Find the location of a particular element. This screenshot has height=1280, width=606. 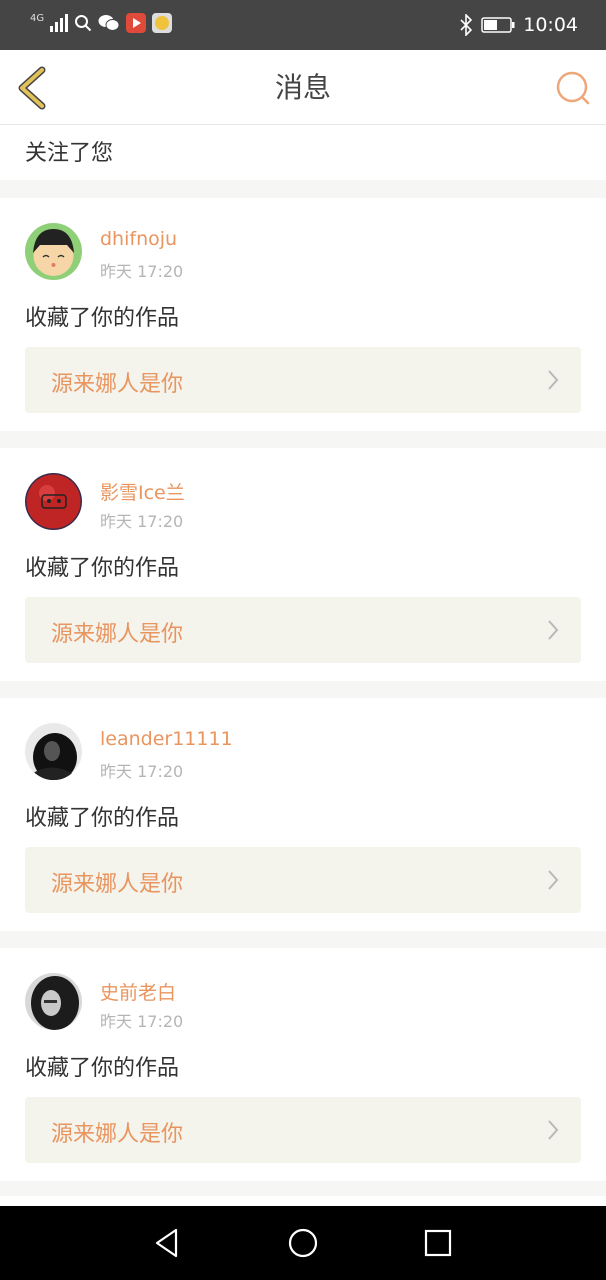

search-button is located at coordinates (573, 88).